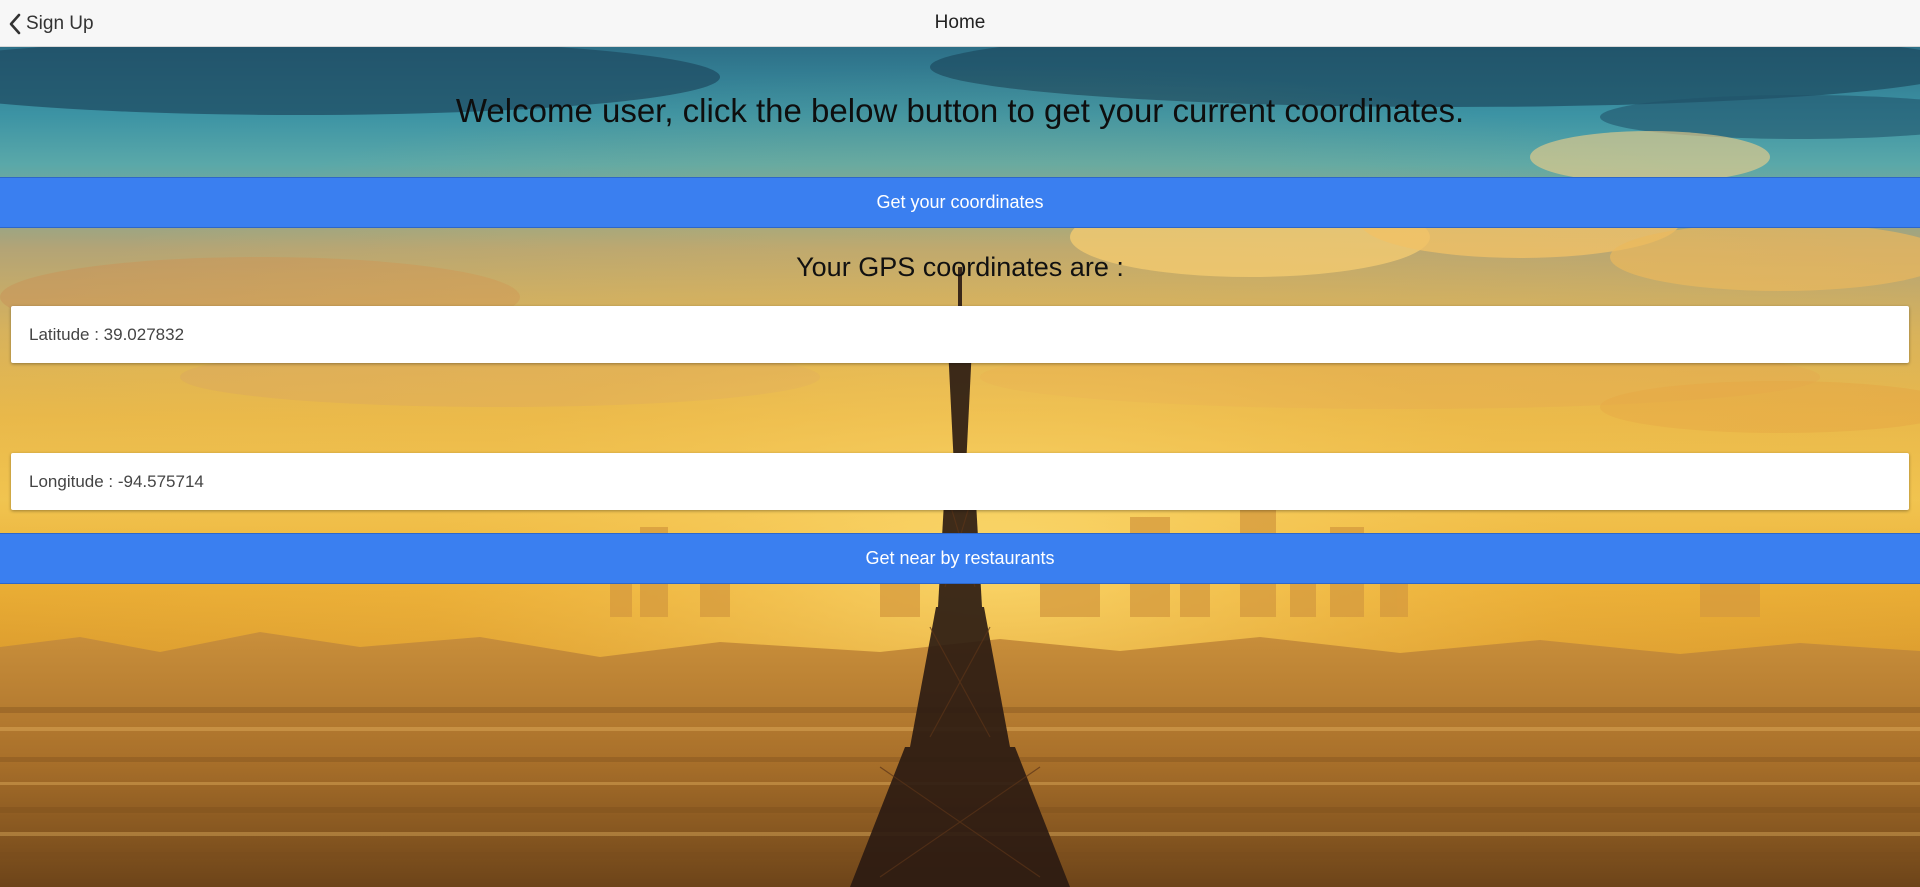 This screenshot has height=887, width=1920. What do you see at coordinates (960, 558) in the screenshot?
I see `get-nearby-restaurants-button: Get near by restaurants` at bounding box center [960, 558].